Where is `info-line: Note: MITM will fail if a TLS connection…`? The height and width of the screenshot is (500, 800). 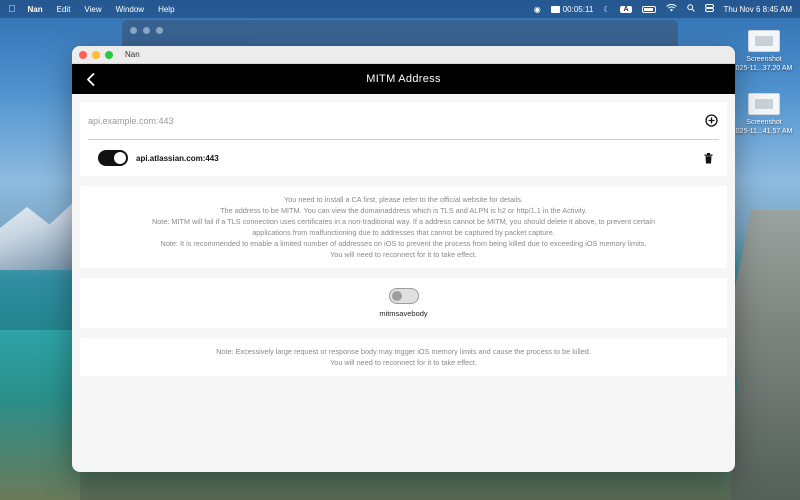
info-line: Note: MITM will fail if a TLS connection… is located at coordinates (403, 221).